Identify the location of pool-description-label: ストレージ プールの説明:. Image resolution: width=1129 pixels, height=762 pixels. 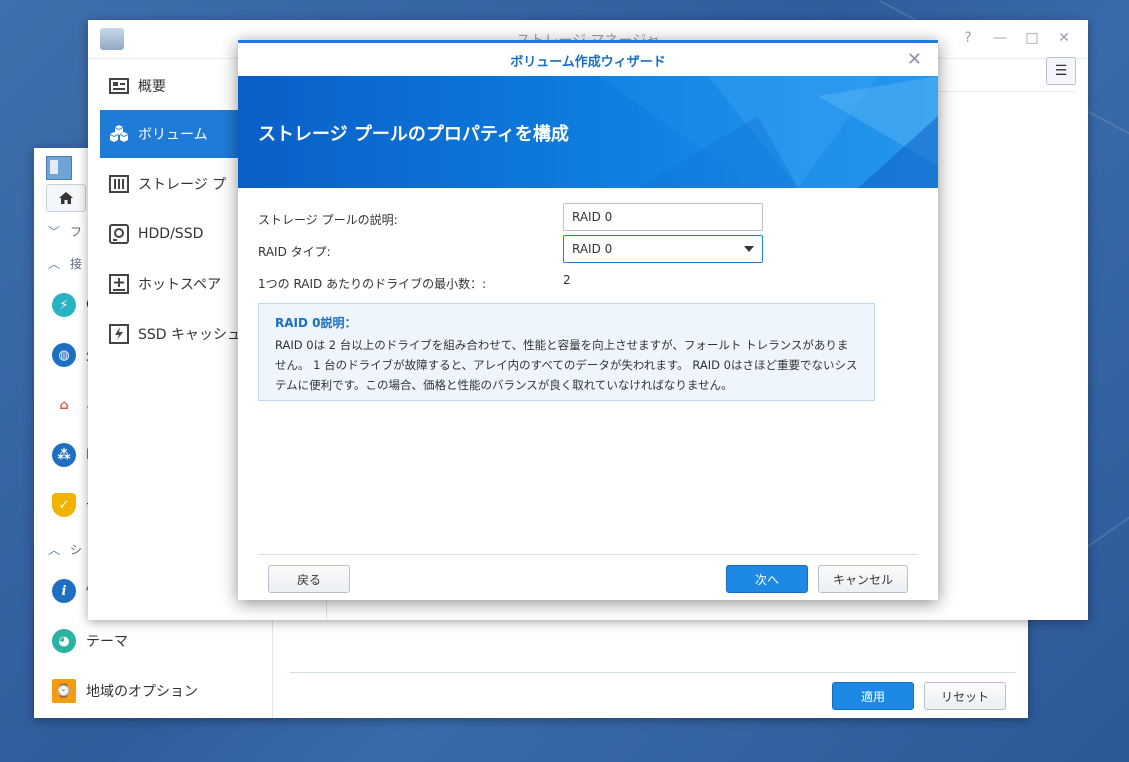
(328, 220).